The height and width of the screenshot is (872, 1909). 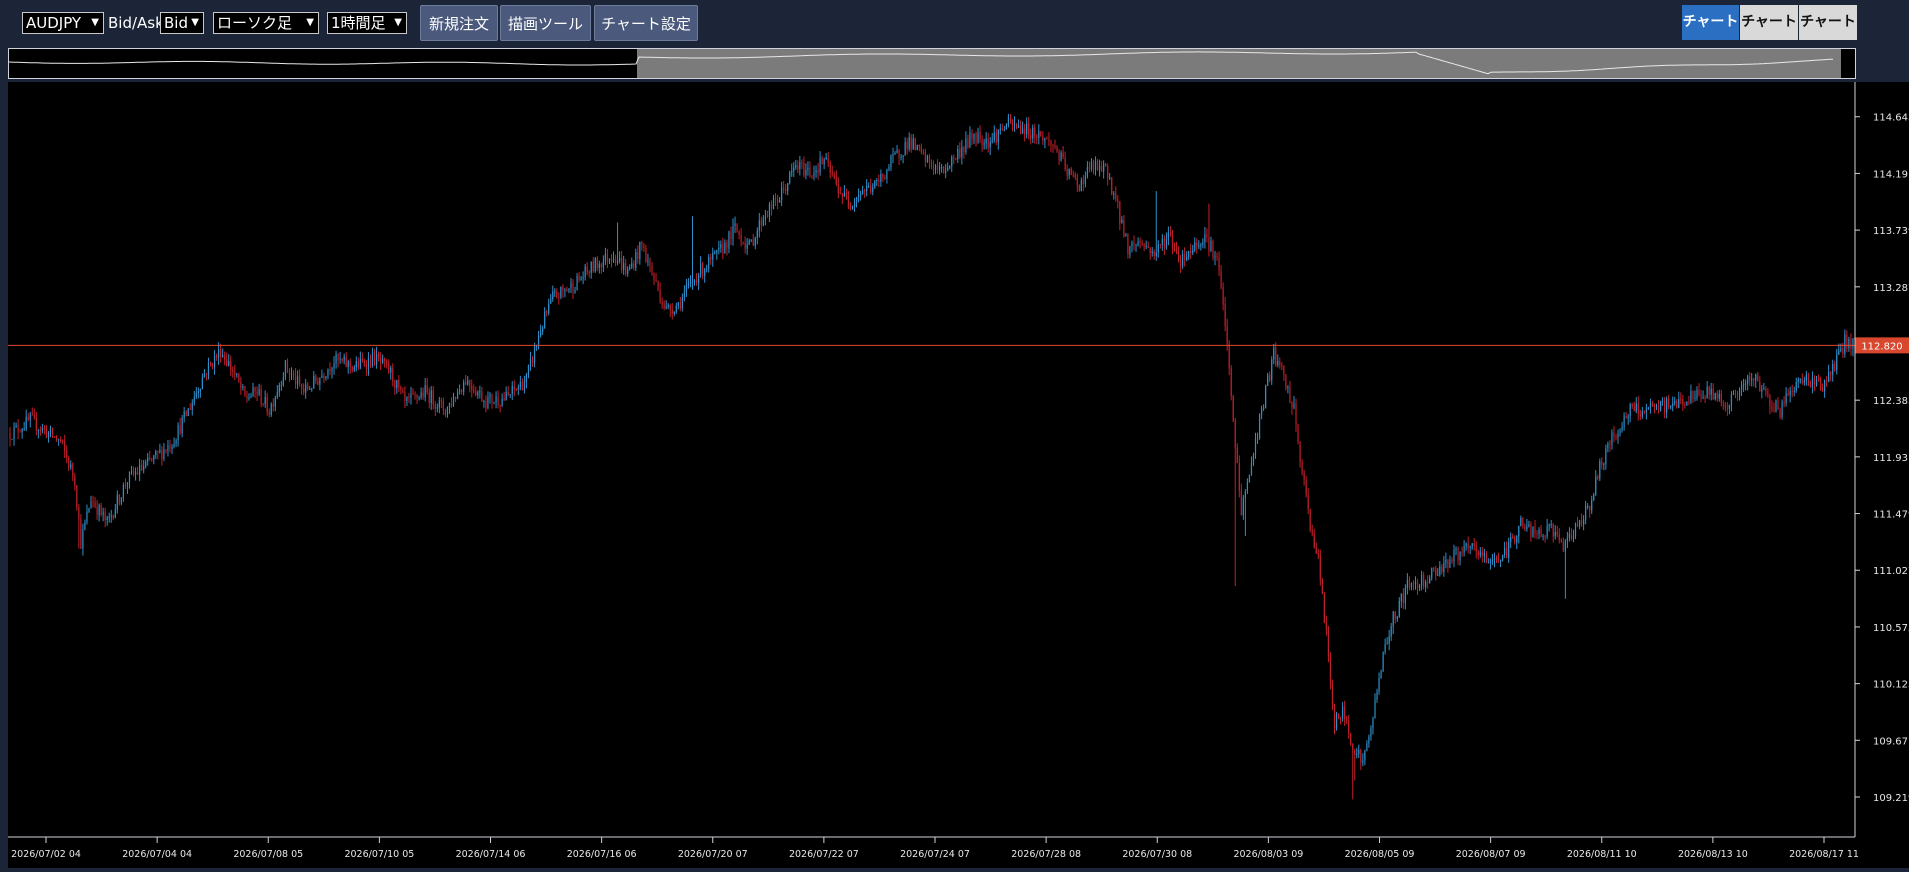 What do you see at coordinates (63, 23) in the screenshot?
I see `symbol-select: AUDJPY ▼` at bounding box center [63, 23].